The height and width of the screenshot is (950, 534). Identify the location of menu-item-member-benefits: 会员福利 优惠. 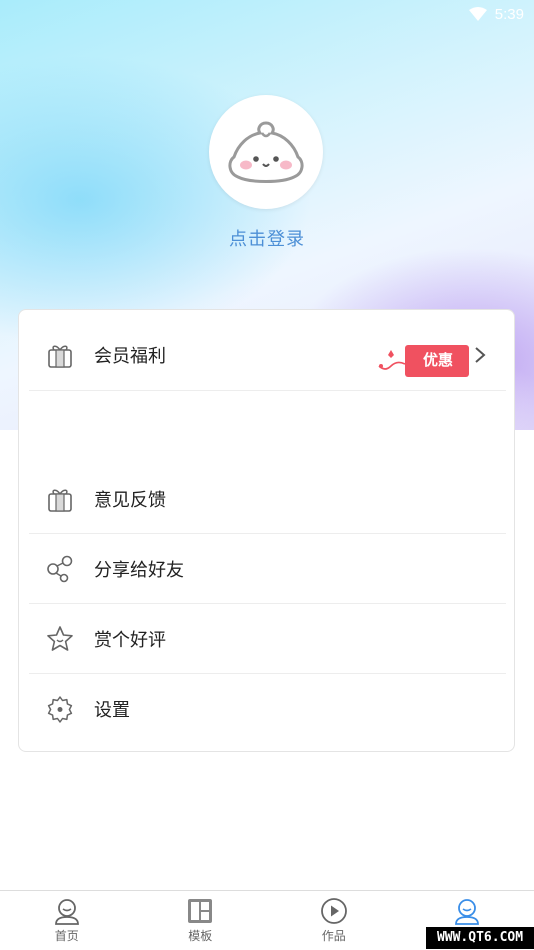
(267, 355).